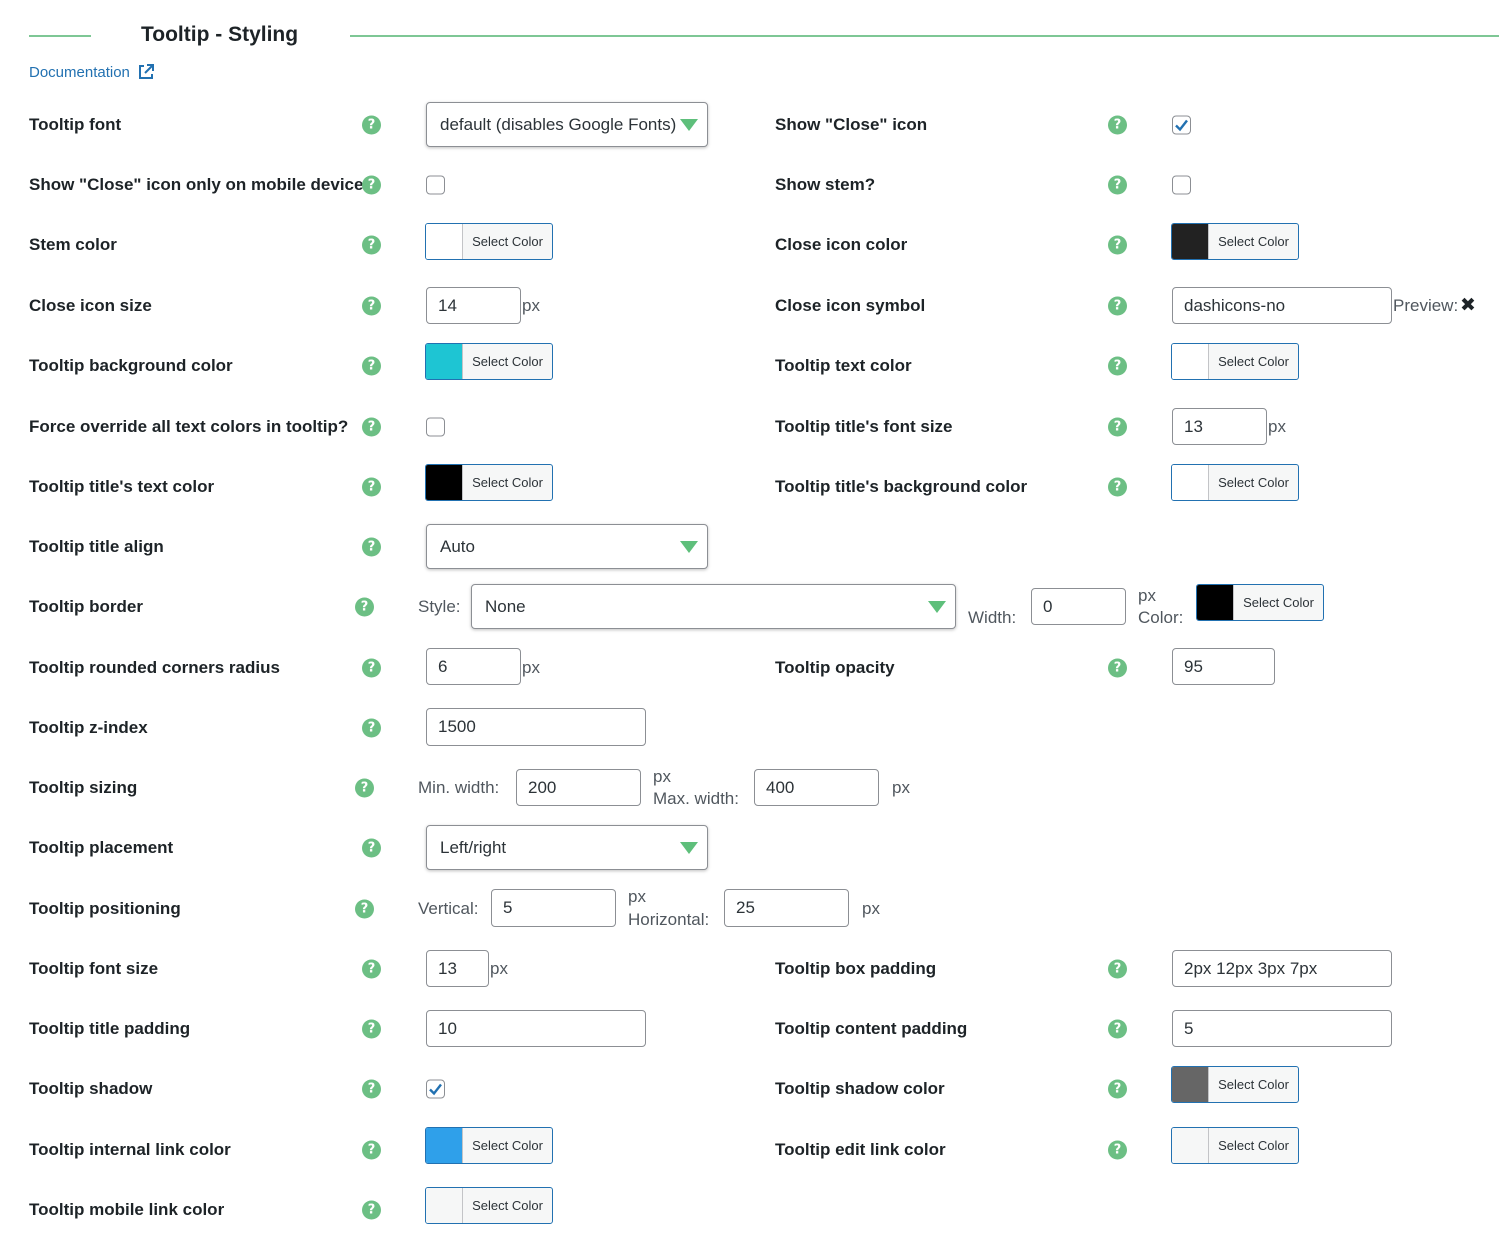 The height and width of the screenshot is (1250, 1499). Describe the element at coordinates (505, 606) in the screenshot. I see `border-style-value: None` at that location.